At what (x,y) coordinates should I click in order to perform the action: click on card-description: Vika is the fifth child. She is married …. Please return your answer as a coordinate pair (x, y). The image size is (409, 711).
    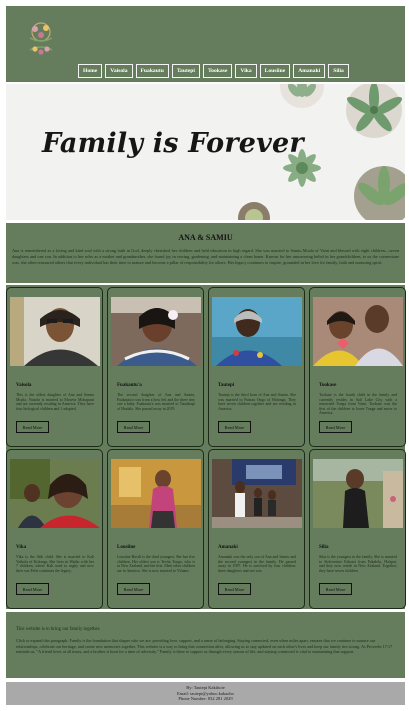
    Looking at the image, I should click on (55, 564).